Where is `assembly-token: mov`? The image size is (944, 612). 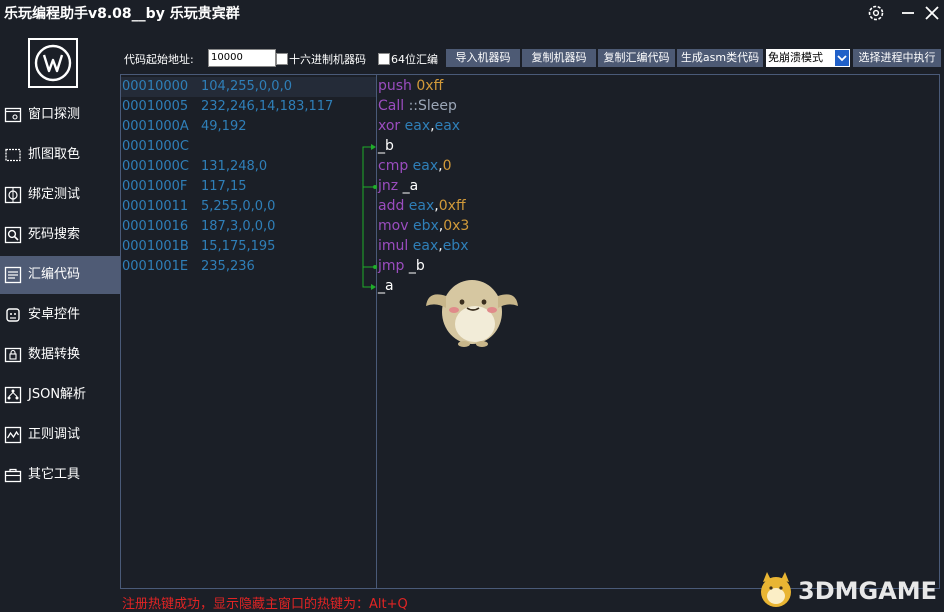 assembly-token: mov is located at coordinates (393, 226).